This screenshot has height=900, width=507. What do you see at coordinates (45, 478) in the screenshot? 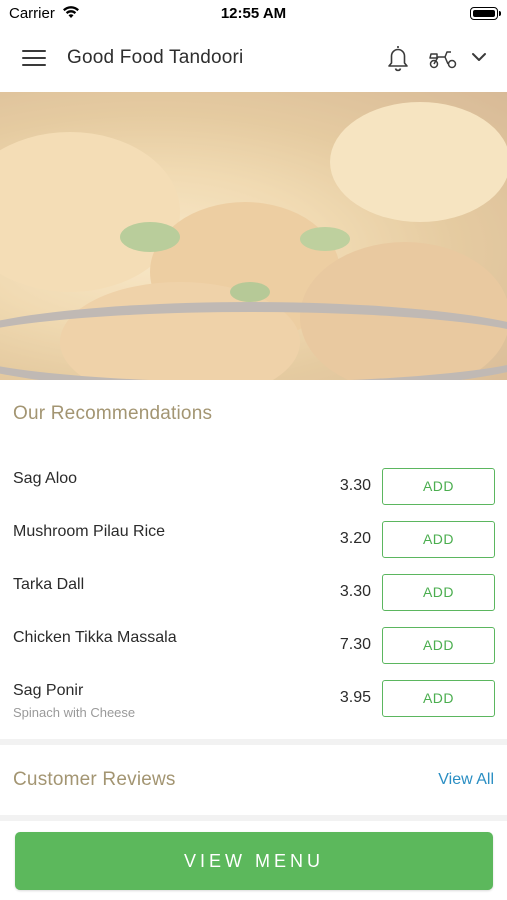
I see `item-name: Sag Aloo` at bounding box center [45, 478].